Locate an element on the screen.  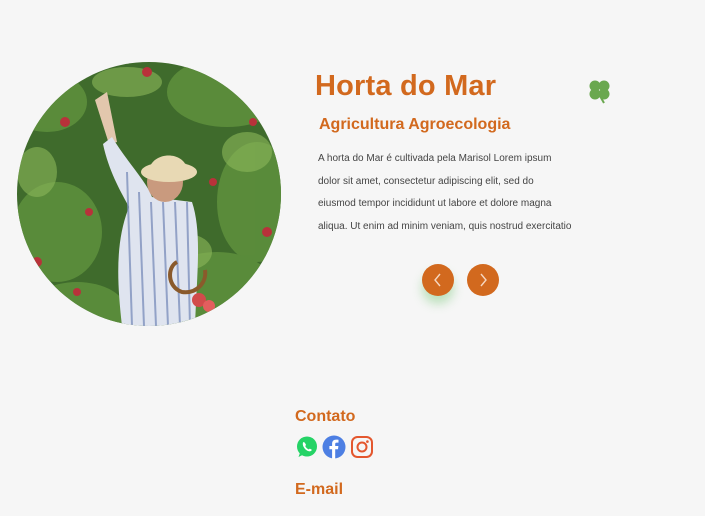
email-heading: E-mail is located at coordinates (319, 489).